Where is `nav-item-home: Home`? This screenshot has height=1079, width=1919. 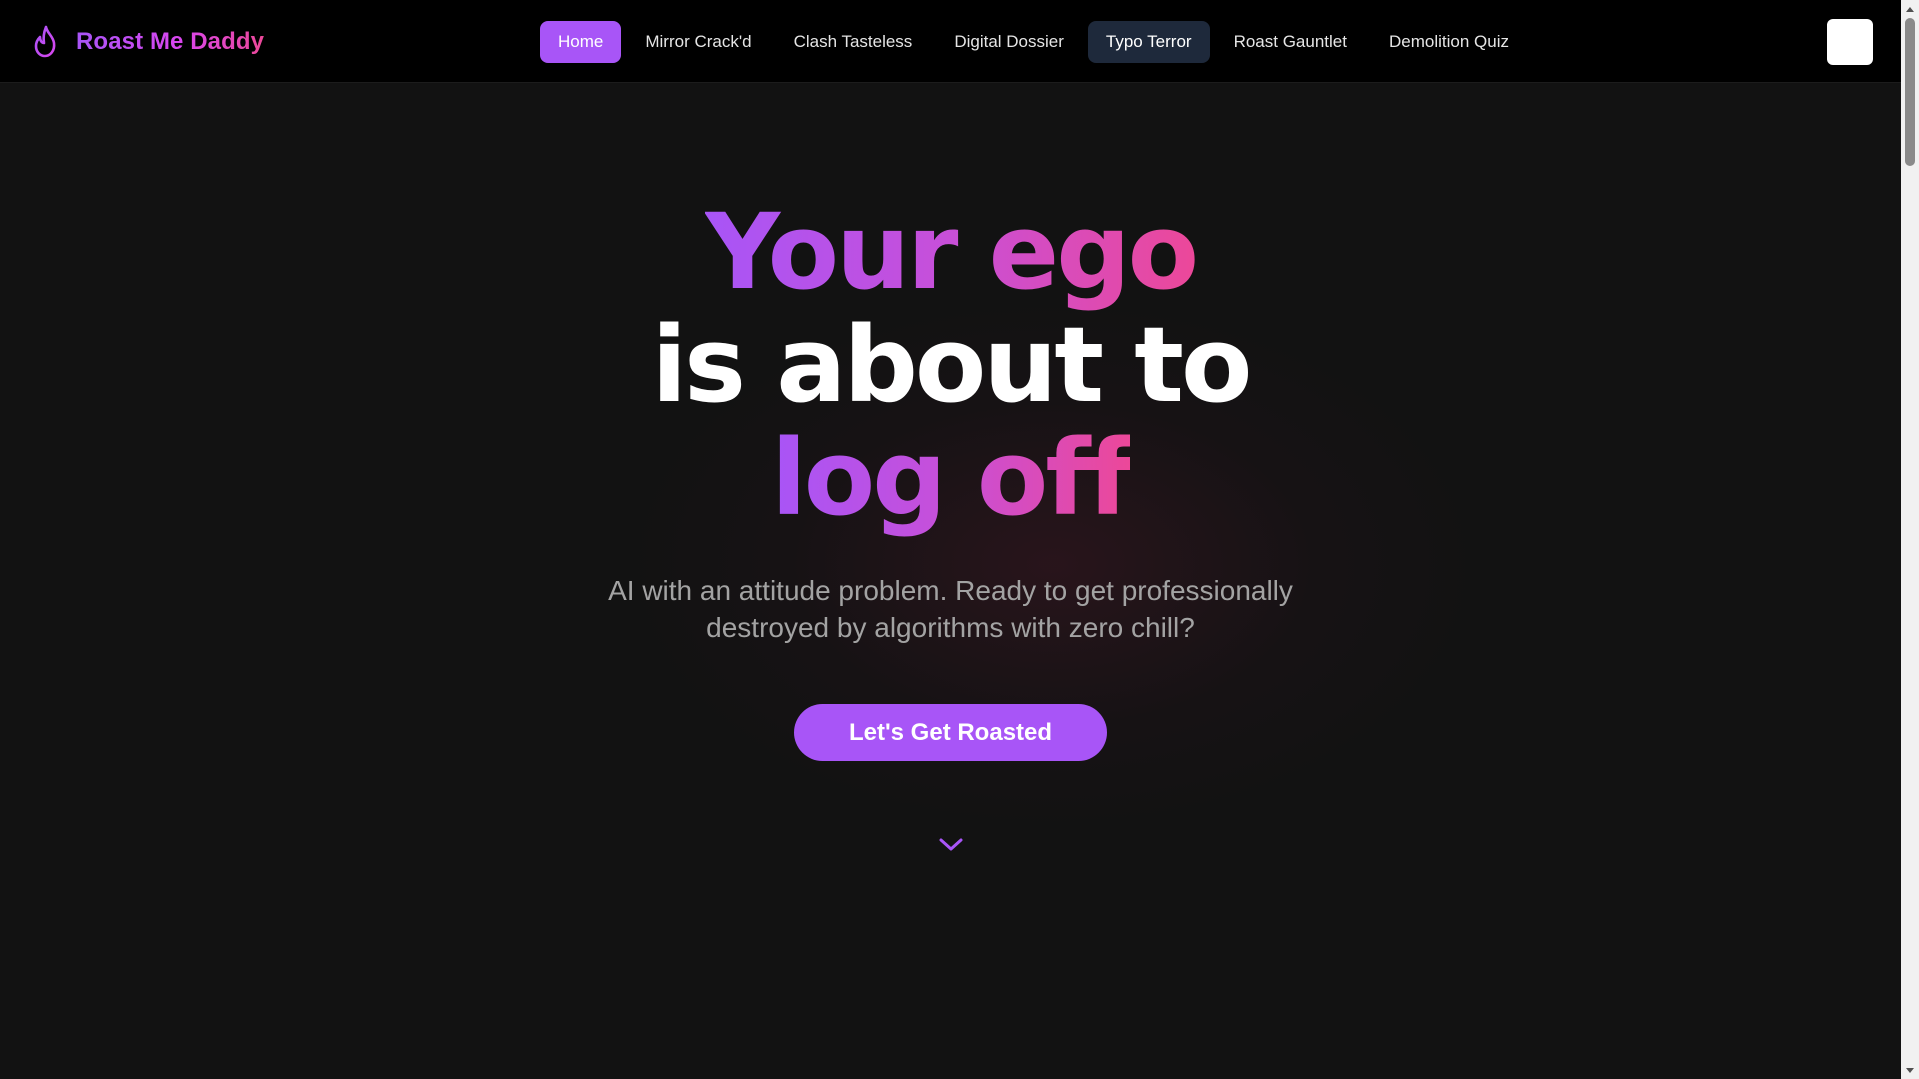
nav-item-home: Home is located at coordinates (581, 42).